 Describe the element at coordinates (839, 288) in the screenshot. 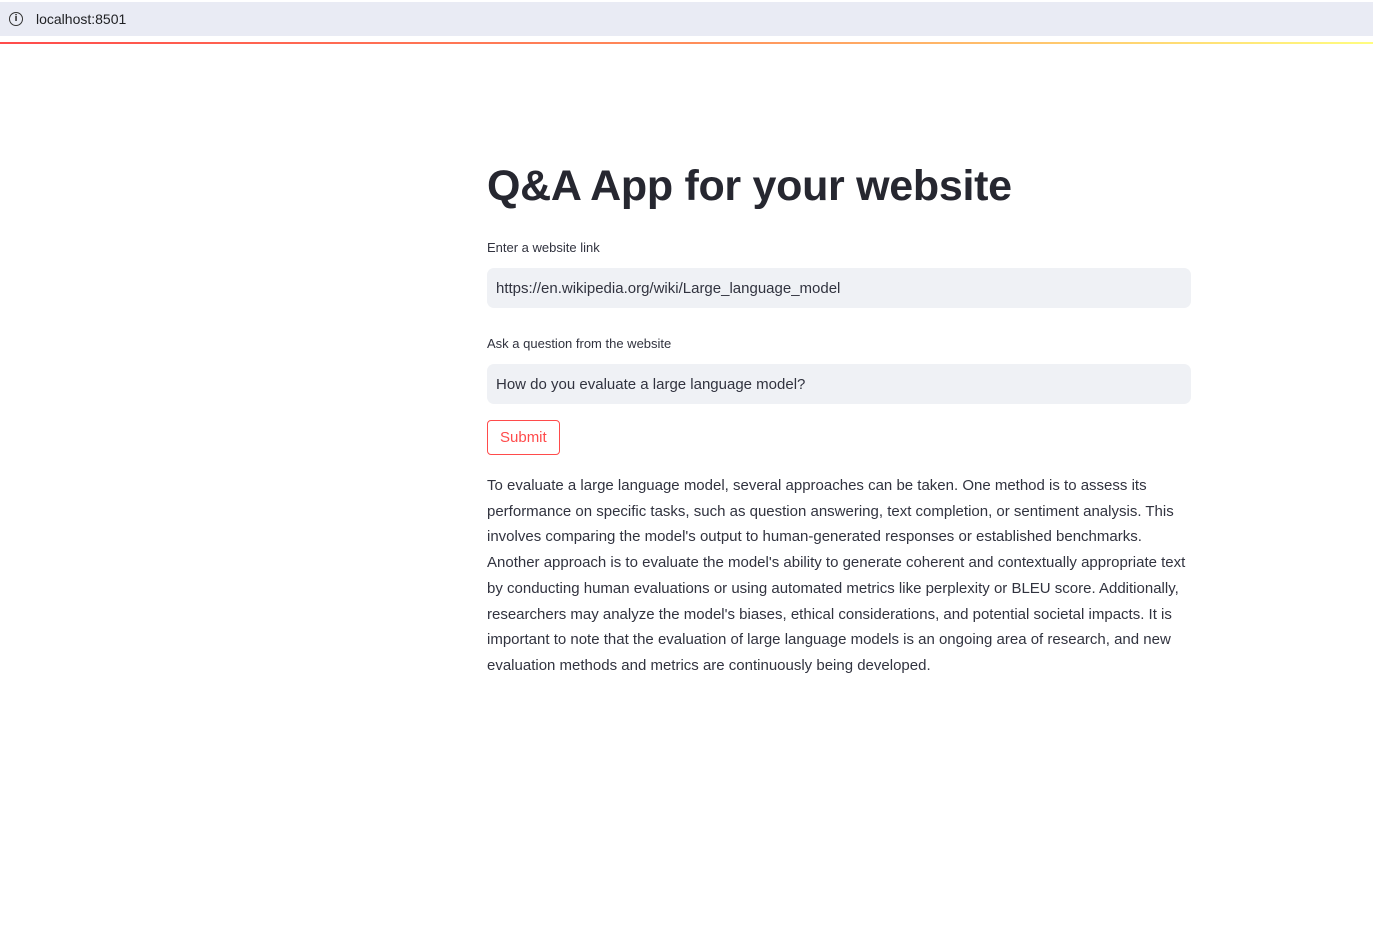

I see `website-link-input` at that location.